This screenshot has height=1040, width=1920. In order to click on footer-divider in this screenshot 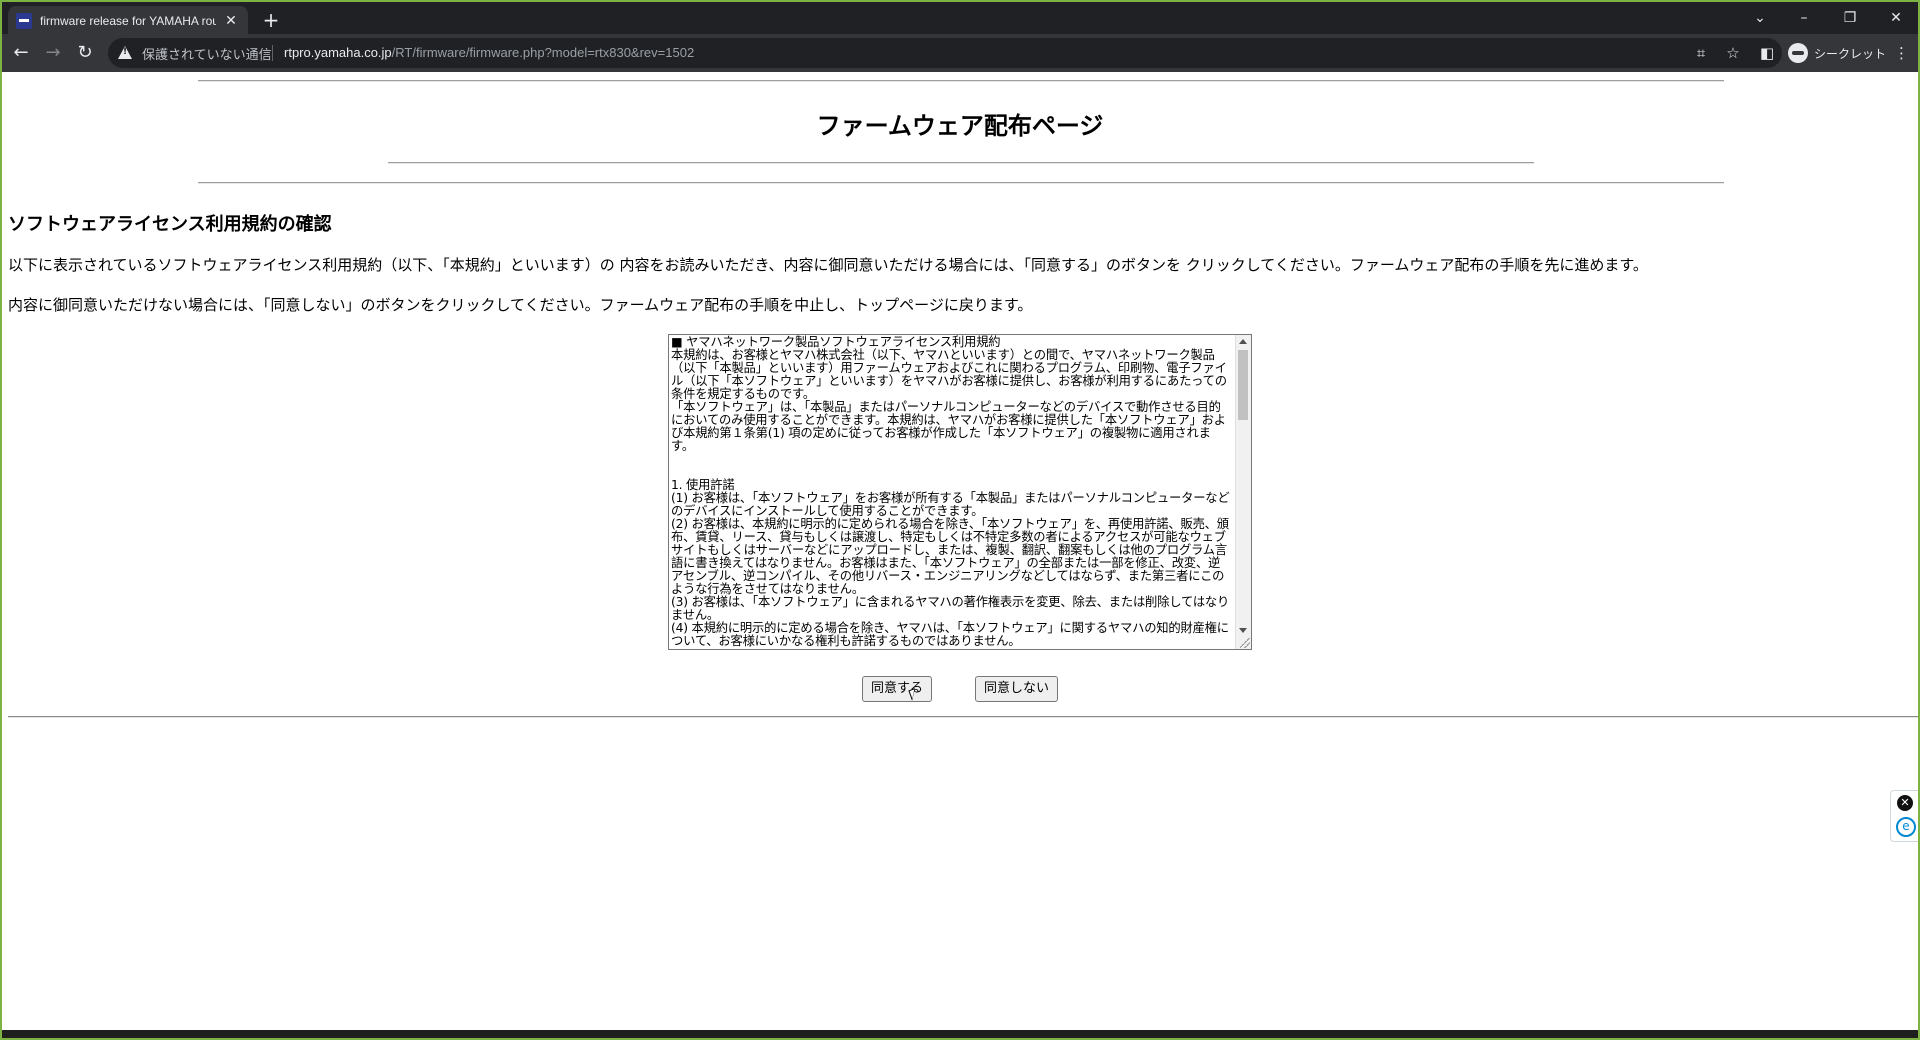, I will do `click(963, 717)`.